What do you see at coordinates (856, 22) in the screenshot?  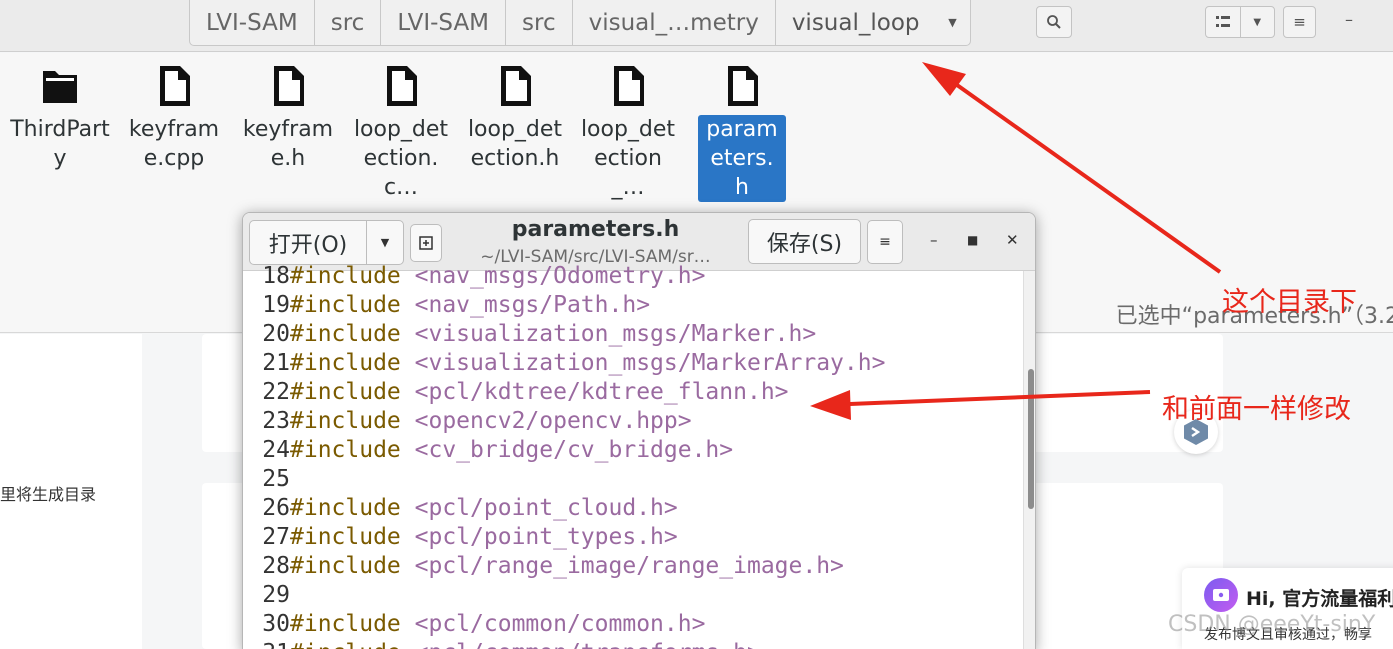 I see `path-crumb-visual-loop: visual_loop` at bounding box center [856, 22].